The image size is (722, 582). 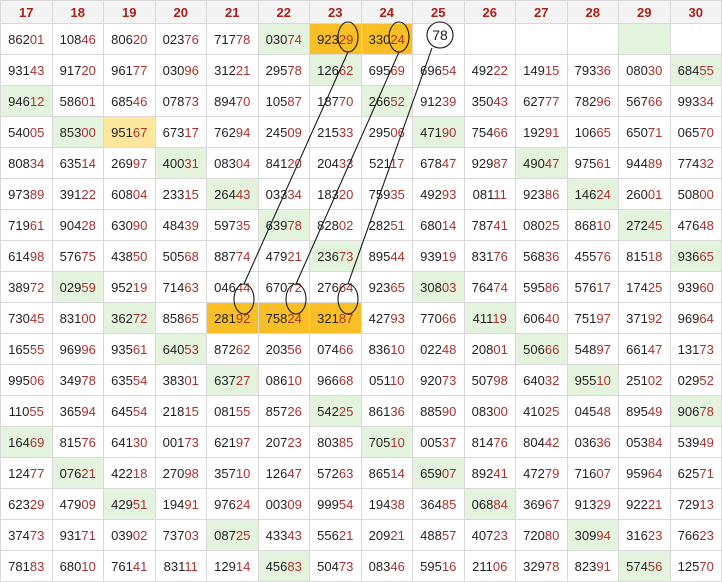 What do you see at coordinates (603, 349) in the screenshot?
I see `last-two-digits: 97` at bounding box center [603, 349].